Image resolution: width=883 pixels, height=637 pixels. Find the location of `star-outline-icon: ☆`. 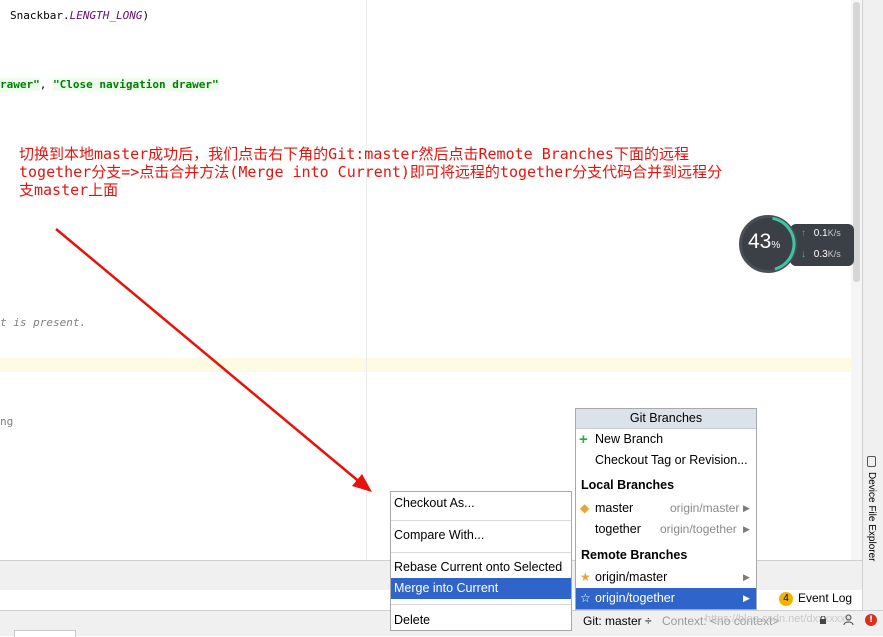

star-outline-icon: ☆ is located at coordinates (585, 598).